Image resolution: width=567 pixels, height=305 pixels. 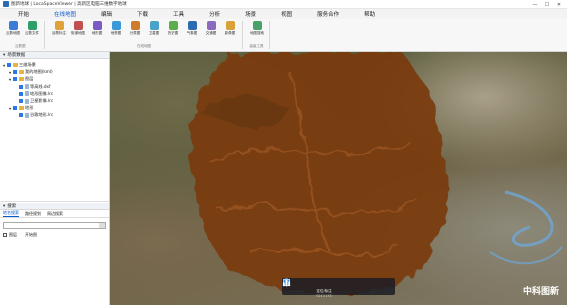 What do you see at coordinates (16, 55) in the screenshot?
I see `layers-title-text: 场景数据` at bounding box center [16, 55].